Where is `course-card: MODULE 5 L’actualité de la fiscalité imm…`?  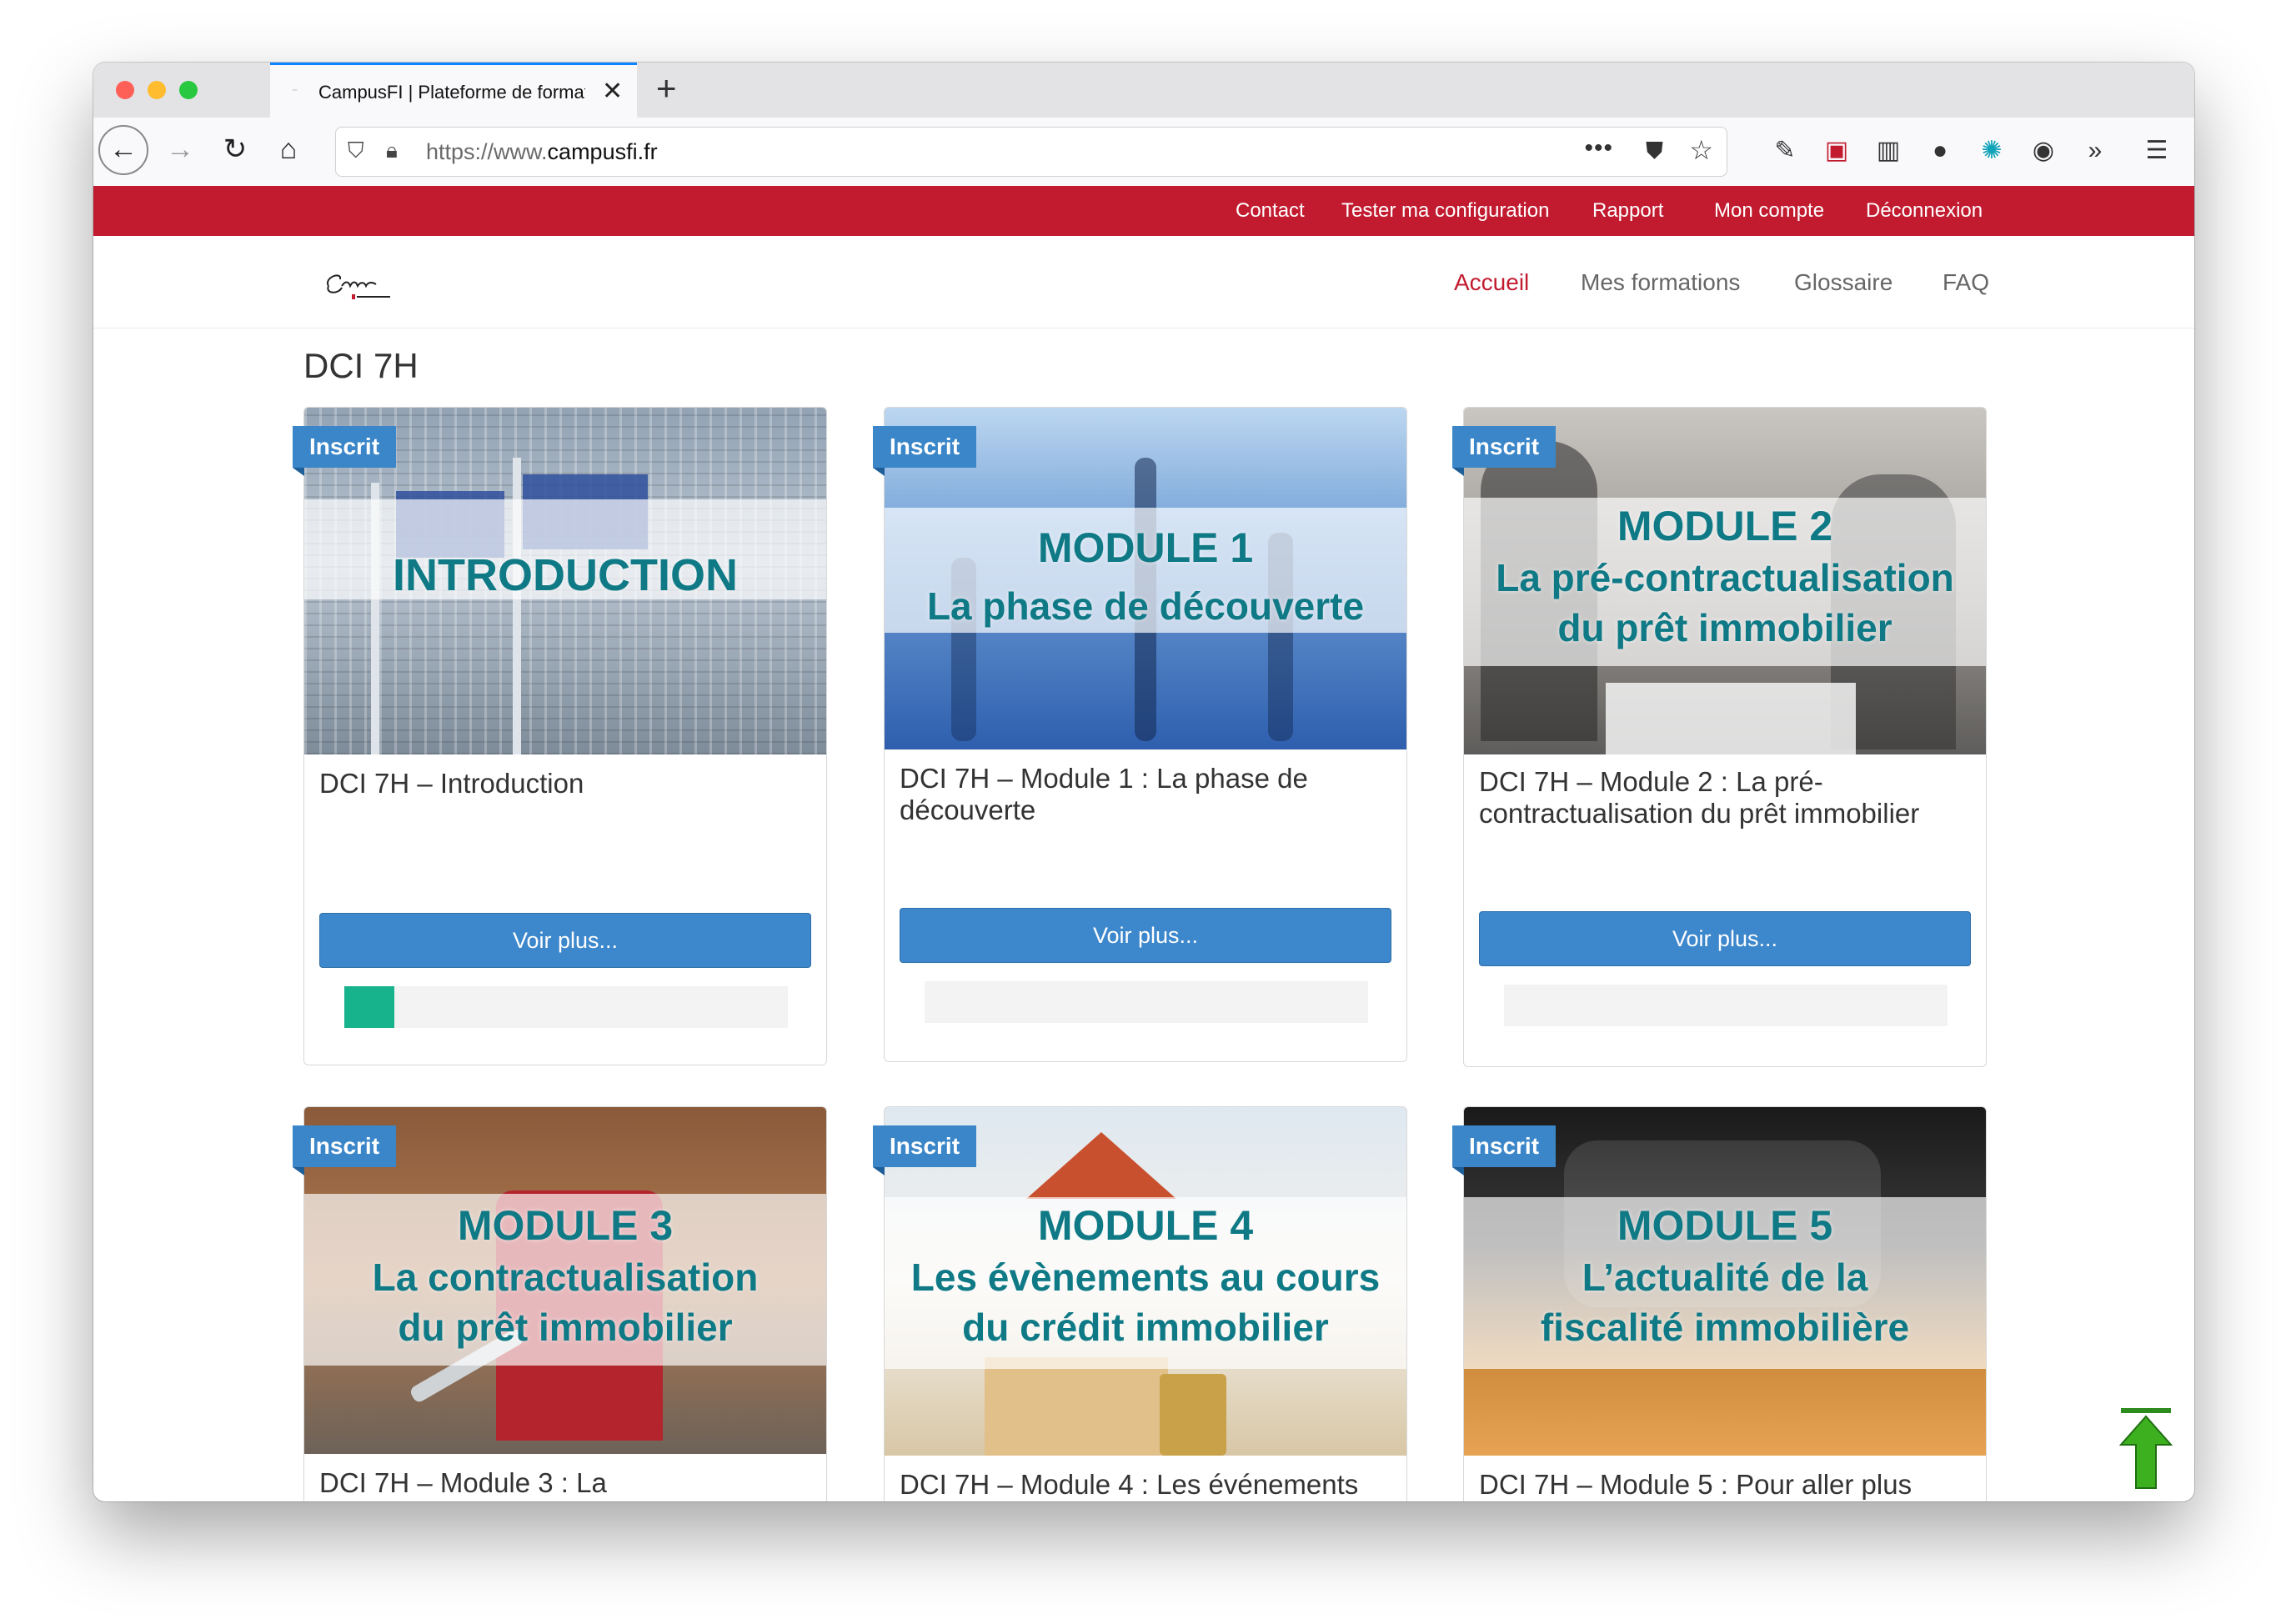 course-card: MODULE 5 L’actualité de la fiscalité imm… is located at coordinates (1719, 1303).